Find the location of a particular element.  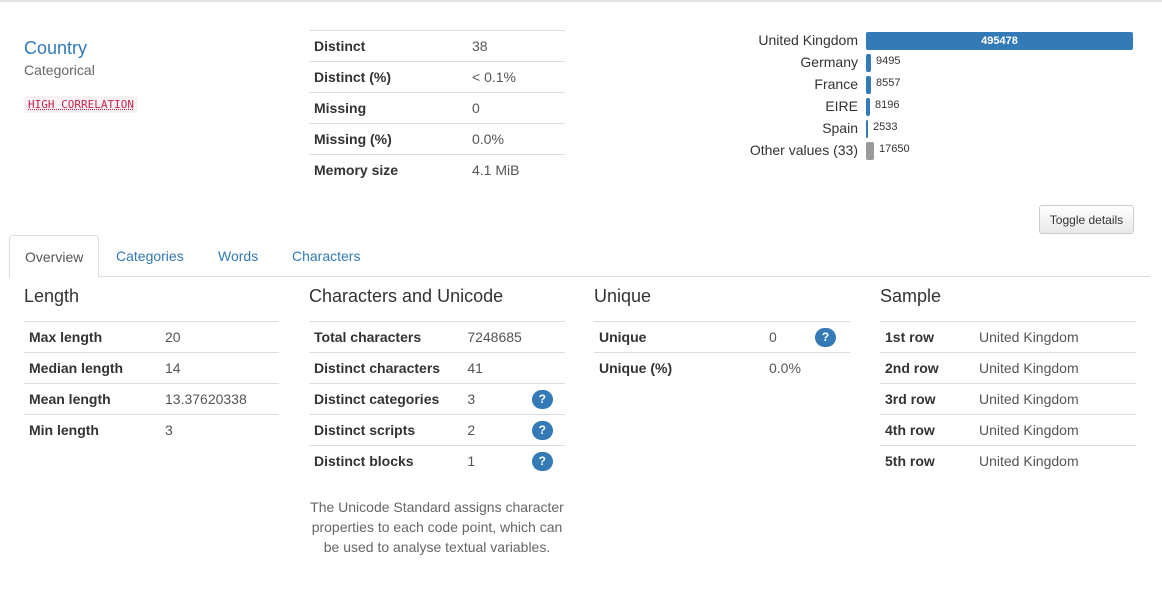

stat-label: Median length is located at coordinates (92, 368).